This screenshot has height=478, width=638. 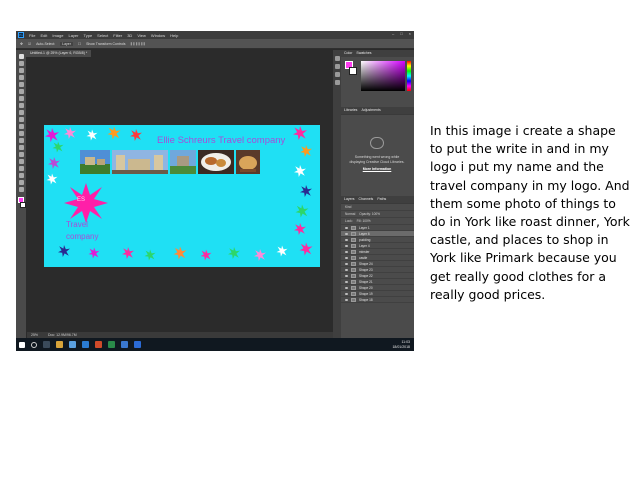 What do you see at coordinates (364, 221) in the screenshot?
I see `fill-field: Fill: 100%` at bounding box center [364, 221].